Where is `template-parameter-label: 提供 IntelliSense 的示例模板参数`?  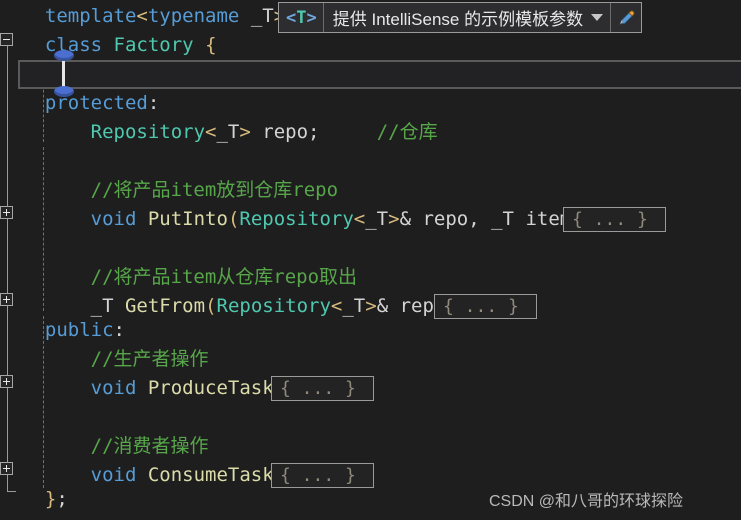
template-parameter-label: 提供 IntelliSense 的示例模板参数 is located at coordinates (458, 19).